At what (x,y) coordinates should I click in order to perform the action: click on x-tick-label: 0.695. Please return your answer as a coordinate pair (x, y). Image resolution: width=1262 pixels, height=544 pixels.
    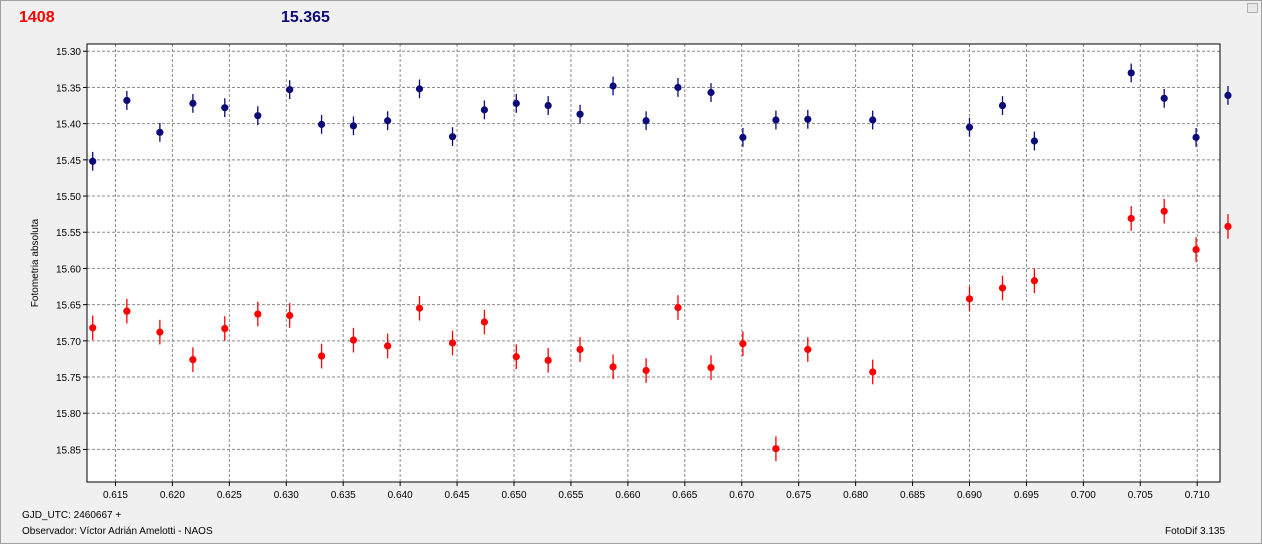
    Looking at the image, I should click on (1026, 495).